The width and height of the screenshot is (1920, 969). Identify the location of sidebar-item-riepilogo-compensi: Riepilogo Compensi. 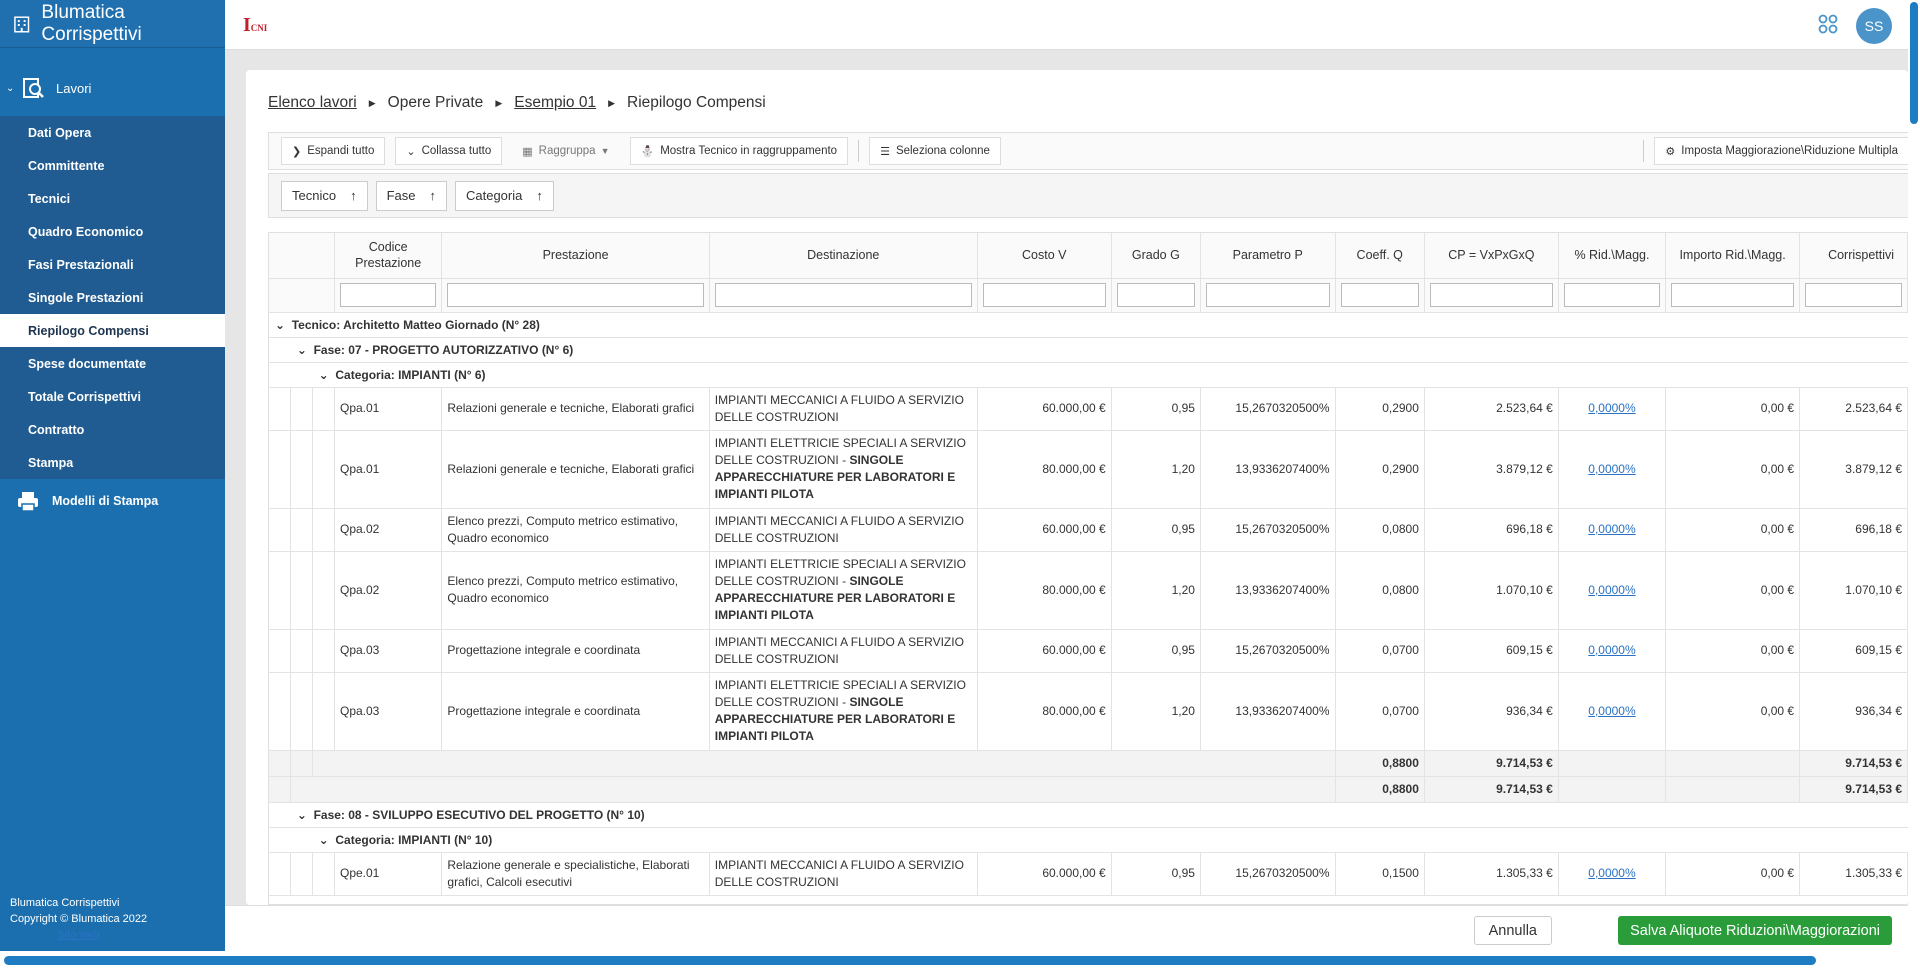
(112, 330).